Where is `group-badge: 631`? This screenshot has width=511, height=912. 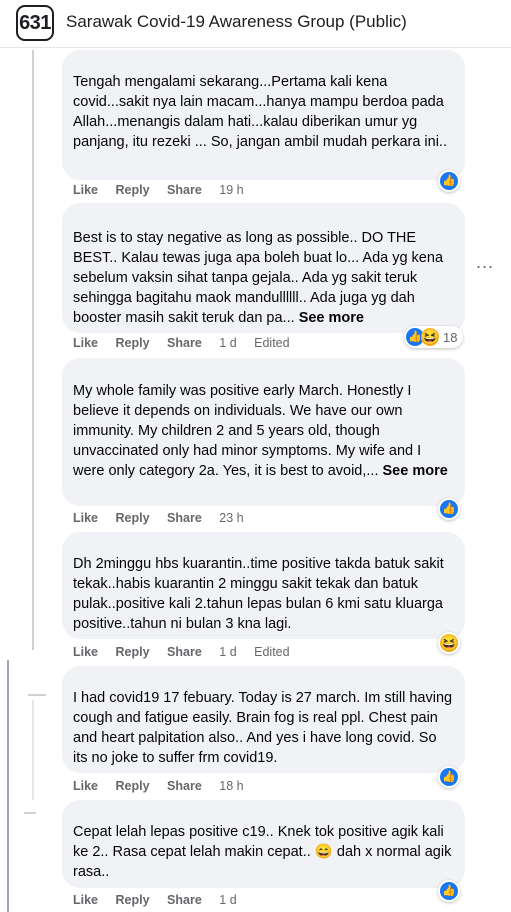
group-badge: 631 is located at coordinates (35, 23).